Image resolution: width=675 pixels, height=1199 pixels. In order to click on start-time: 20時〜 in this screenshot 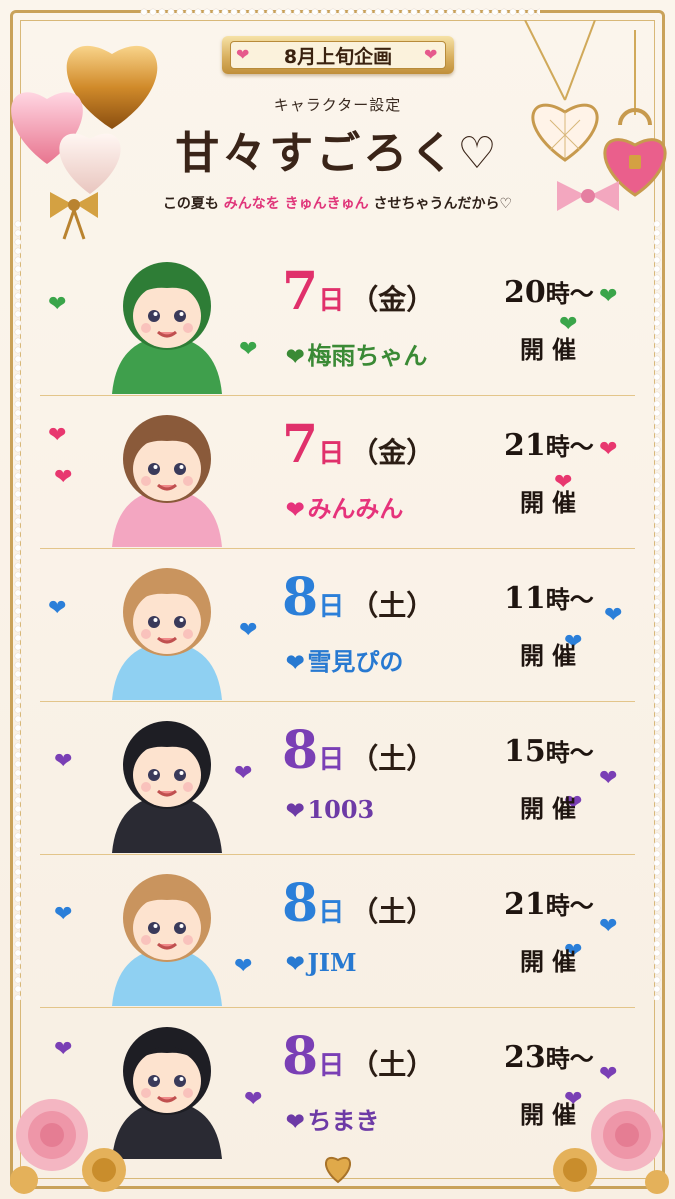, I will do `click(549, 292)`.